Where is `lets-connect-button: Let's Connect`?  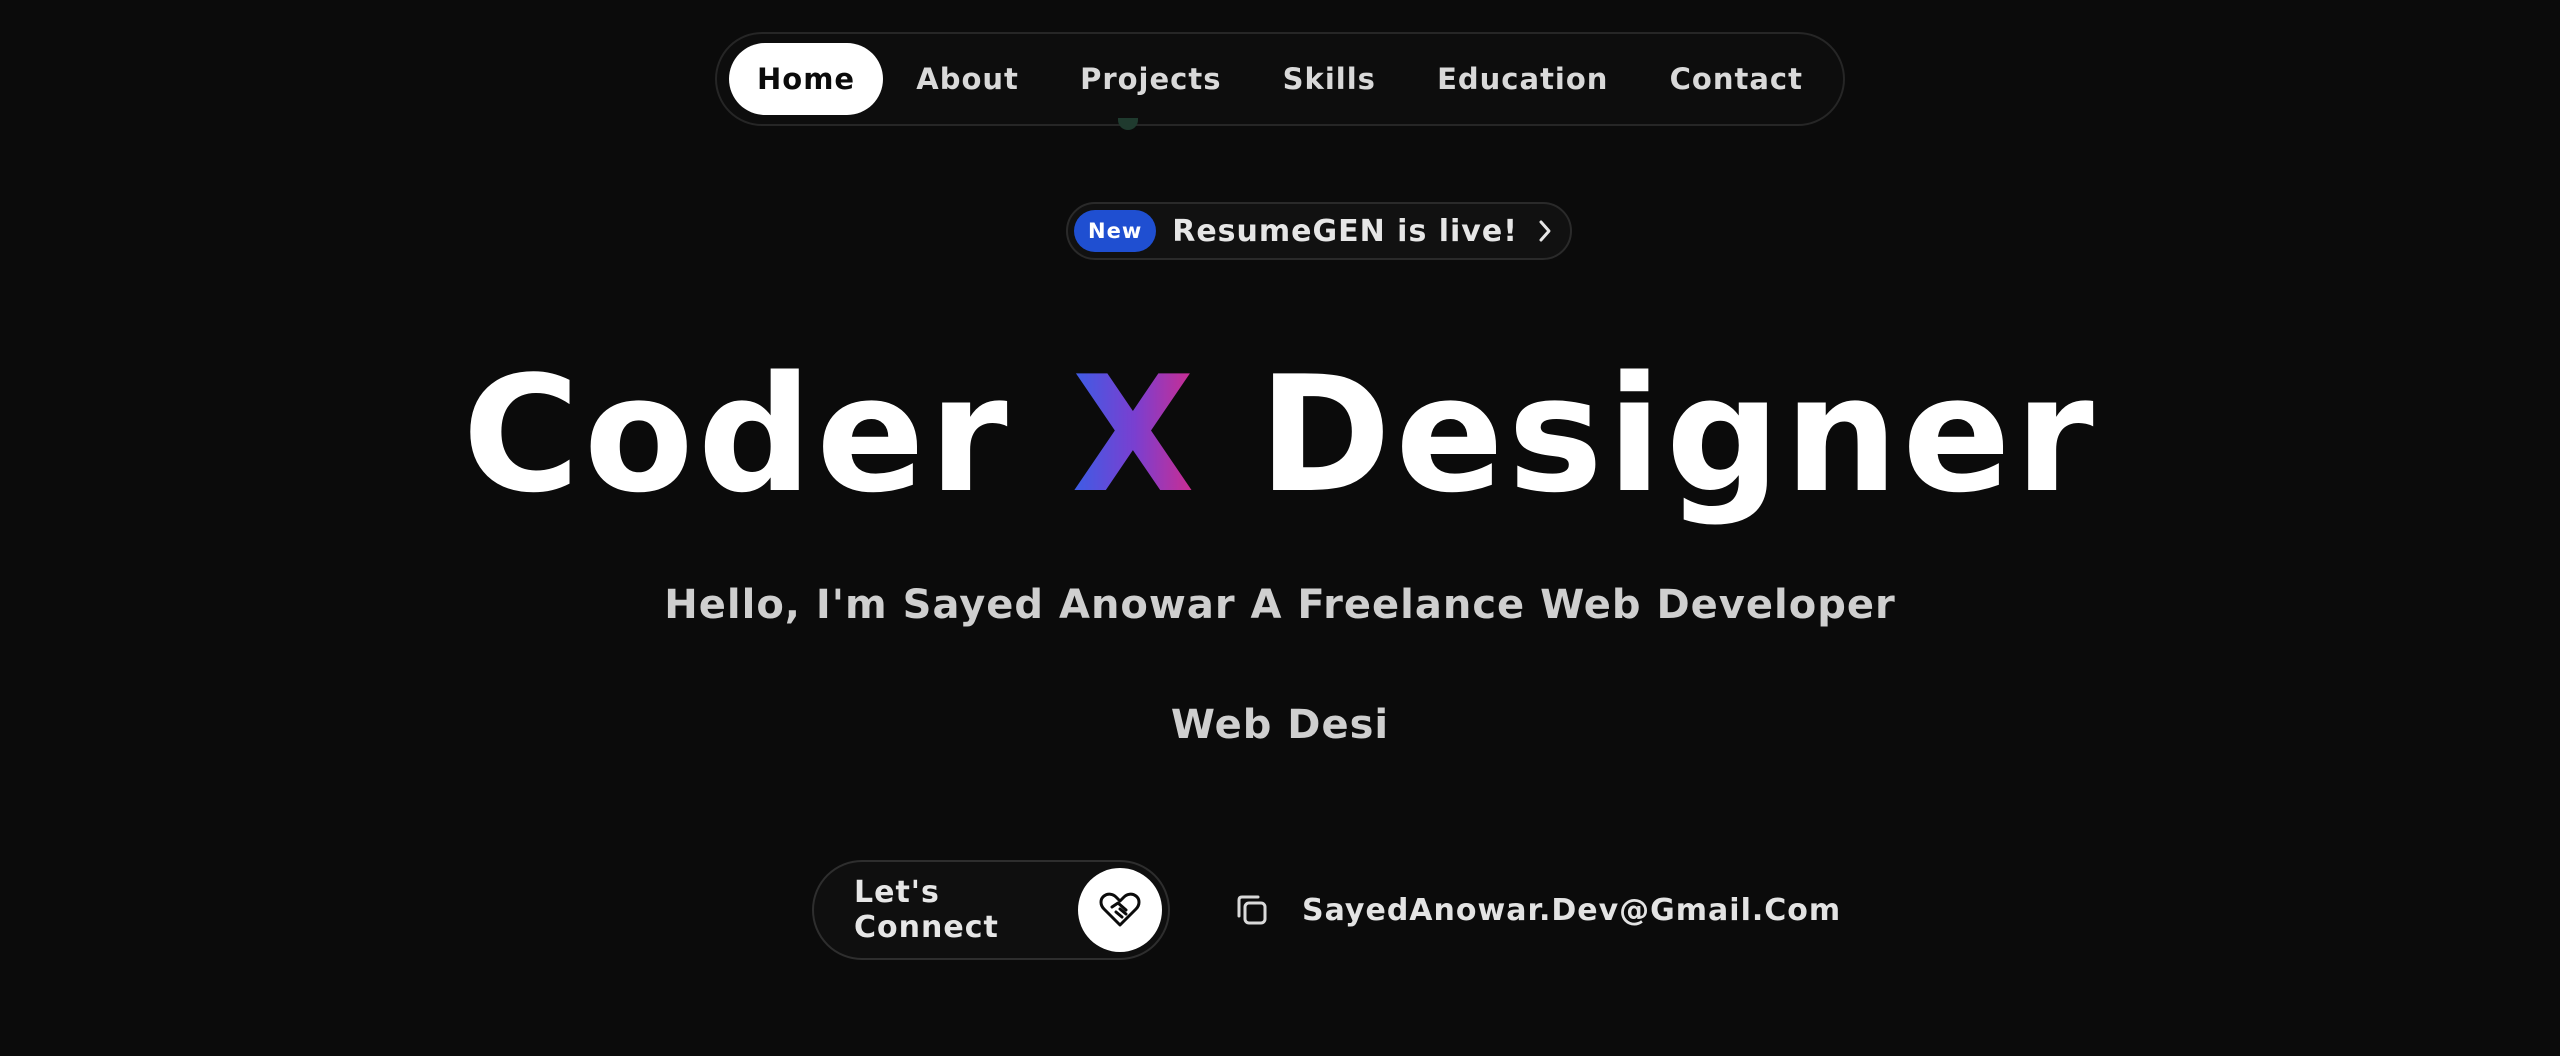 lets-connect-button: Let's Connect is located at coordinates (991, 910).